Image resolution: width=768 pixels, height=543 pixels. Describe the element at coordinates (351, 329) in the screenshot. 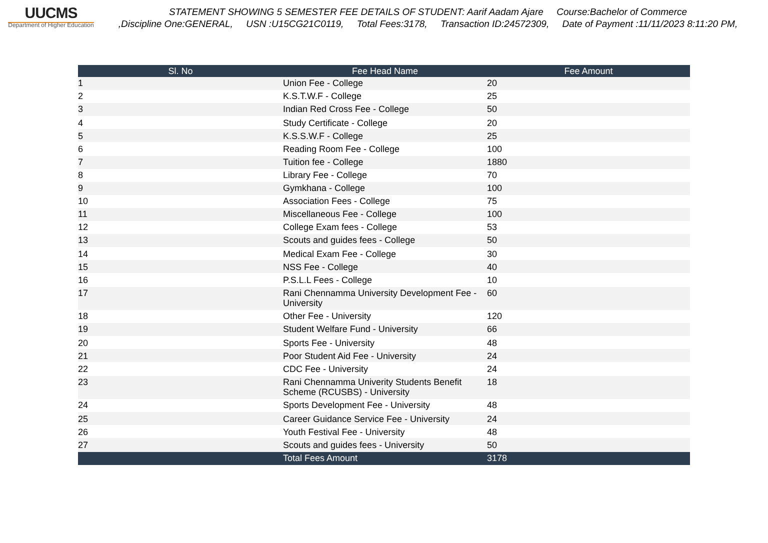

I see `table-cell-text: Student Welfare Fund - University` at that location.